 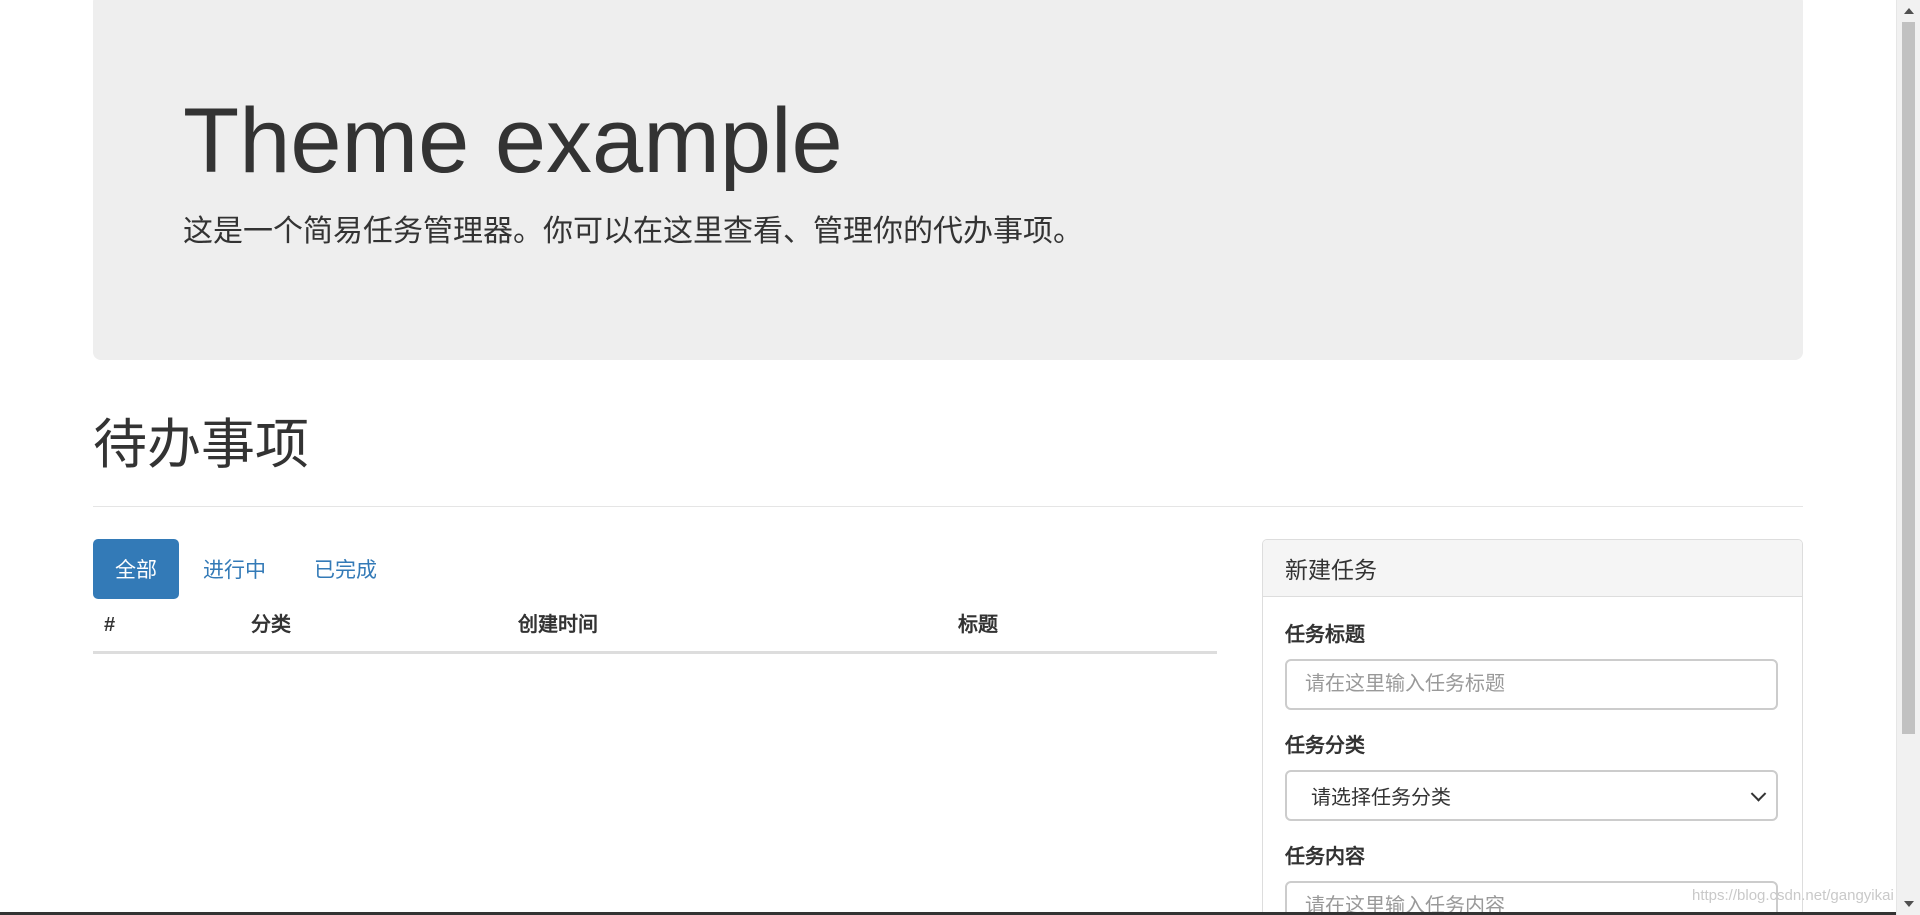 What do you see at coordinates (234, 569) in the screenshot?
I see `filter-pill-in-progress: 进行中` at bounding box center [234, 569].